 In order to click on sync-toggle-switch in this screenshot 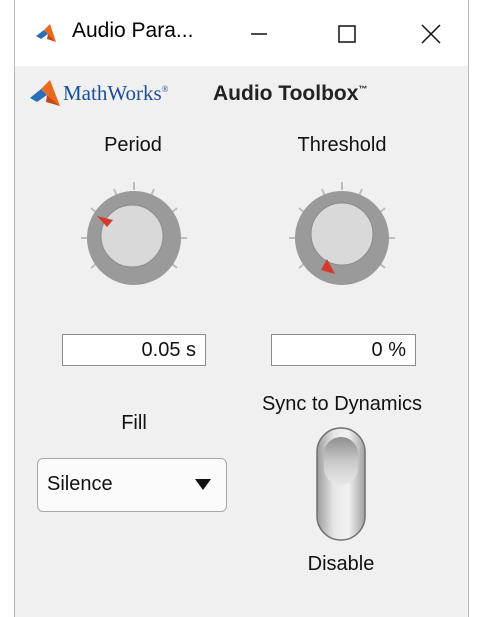, I will do `click(341, 484)`.